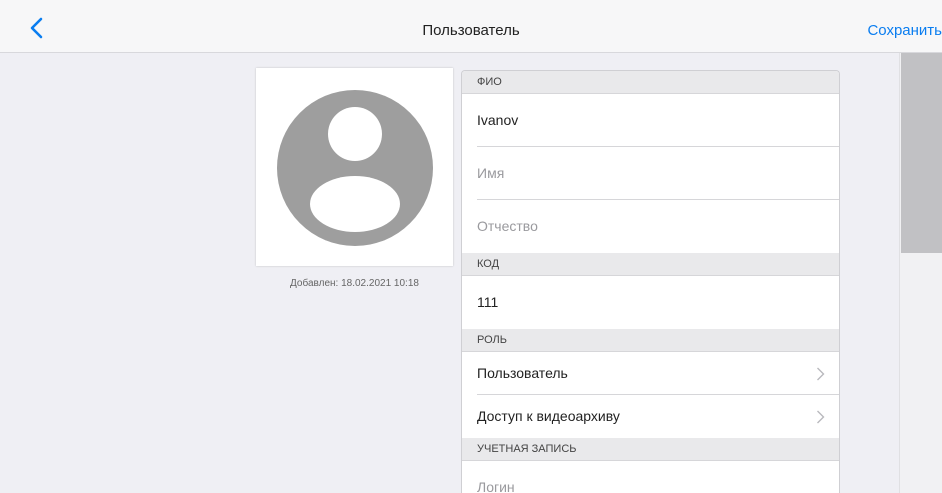 The image size is (942, 493). Describe the element at coordinates (650, 264) in the screenshot. I see `section-header-code: КОД` at that location.